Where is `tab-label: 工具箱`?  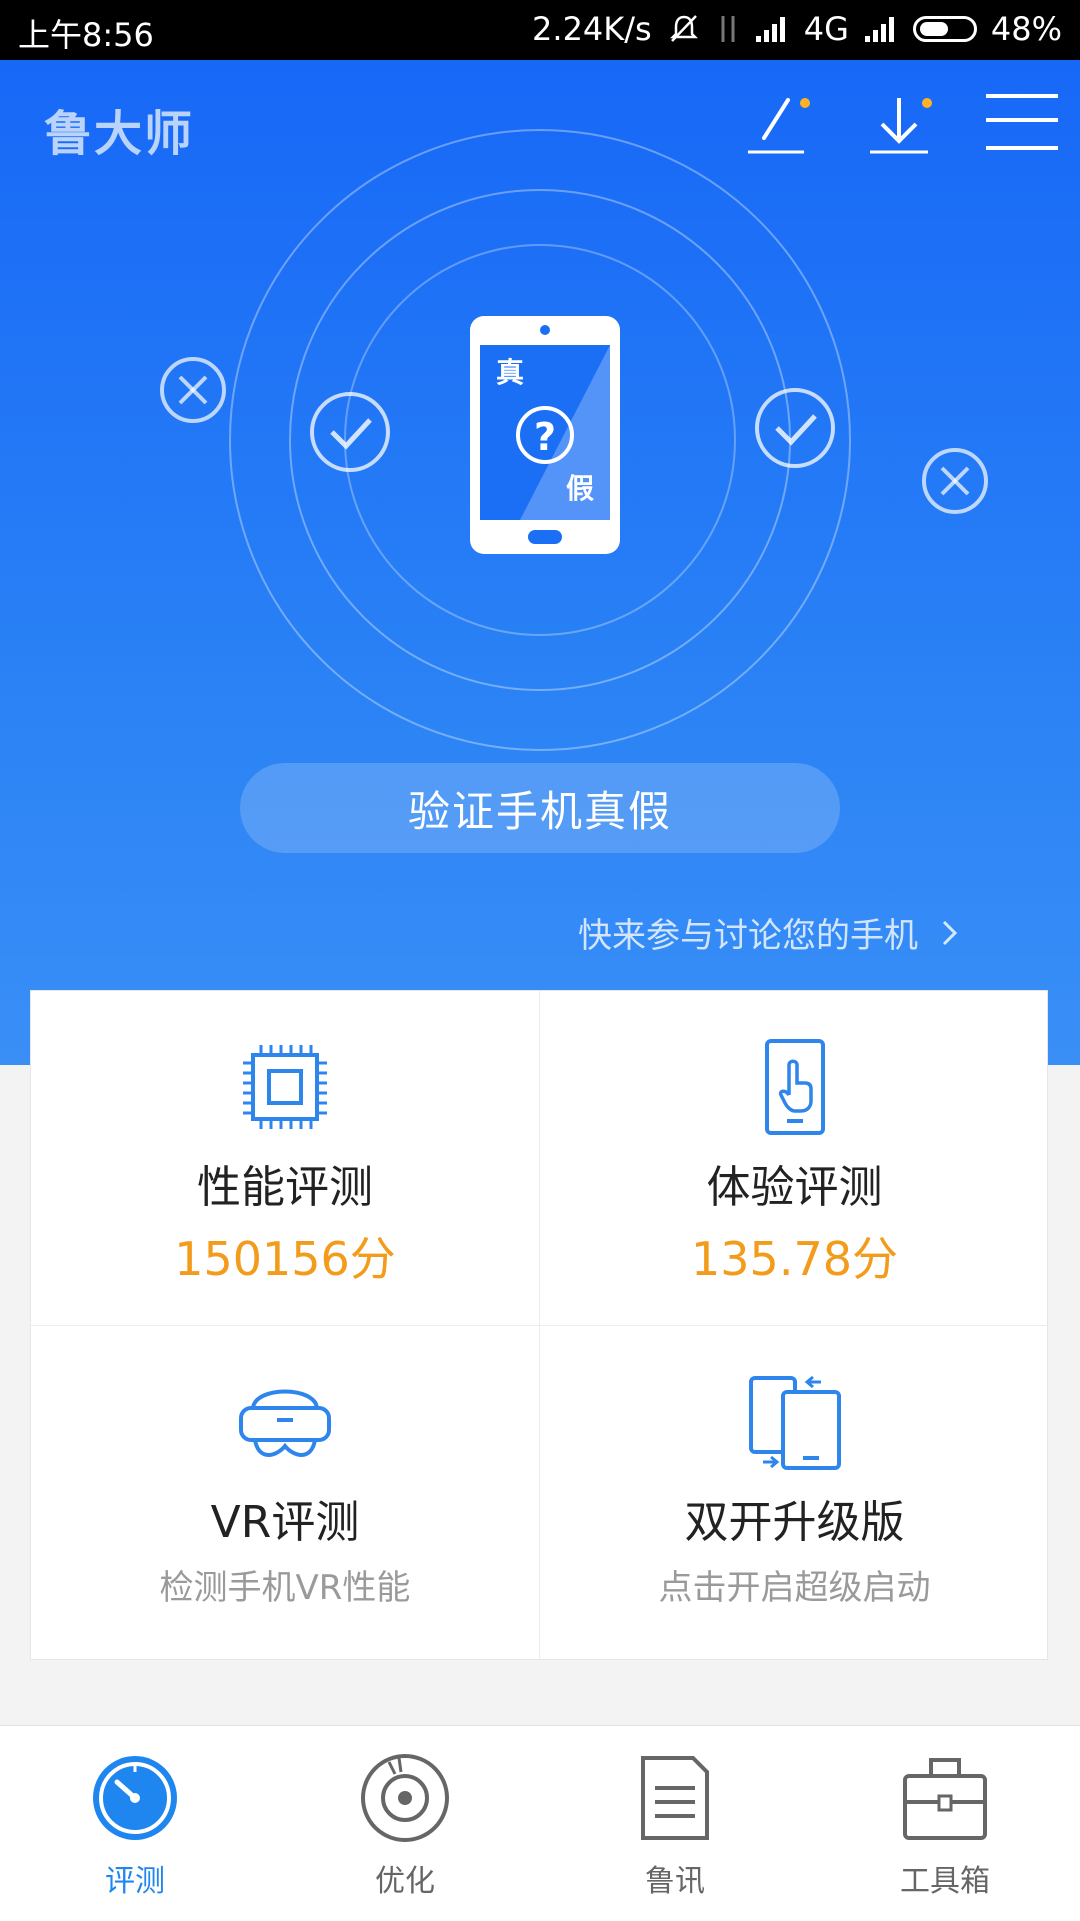 tab-label: 工具箱 is located at coordinates (945, 1881).